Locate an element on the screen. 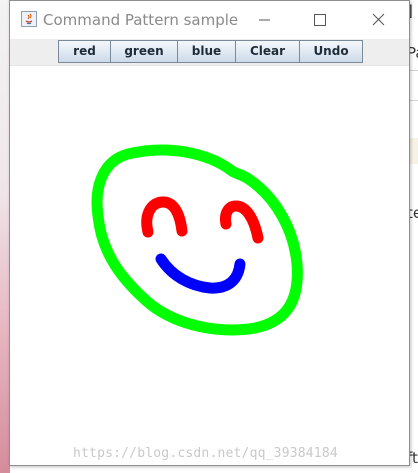 Image resolution: width=418 pixels, height=473 pixels. right-eye-stroke is located at coordinates (242, 222).